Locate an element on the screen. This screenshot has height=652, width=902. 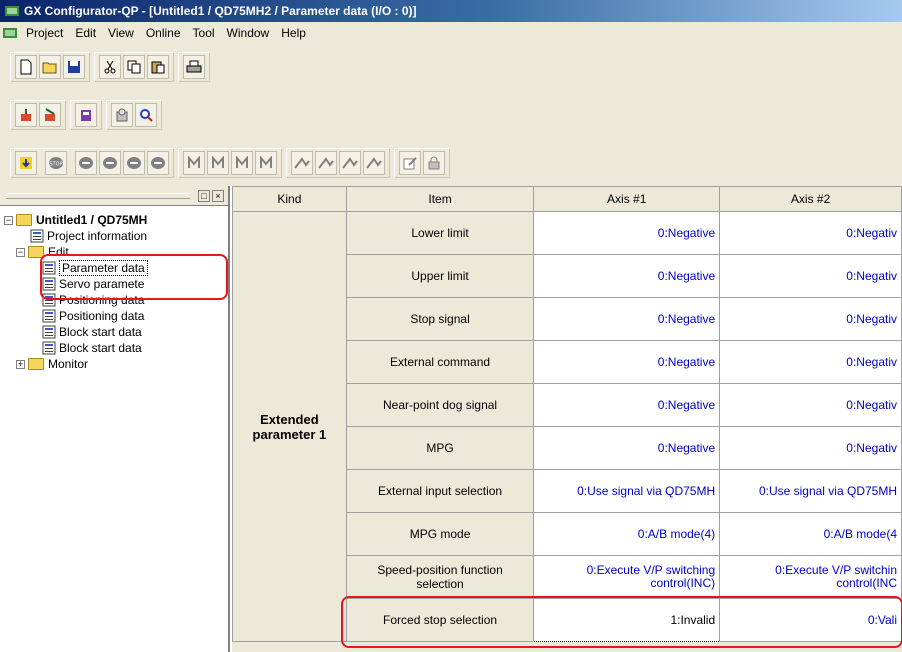
tool-c-icon is located at coordinates (86, 115).